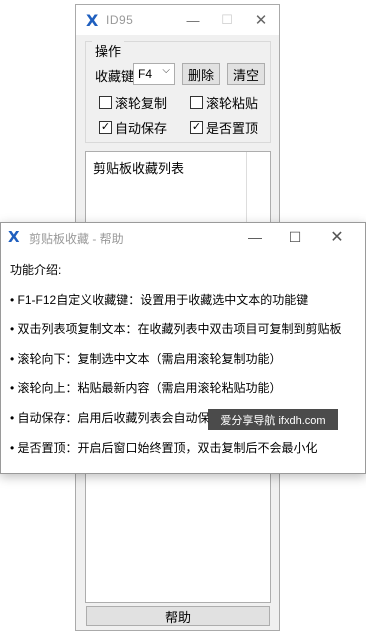 This screenshot has height=631, width=366. I want to click on always-on-top-label: 是否置顶, so click(232, 128).